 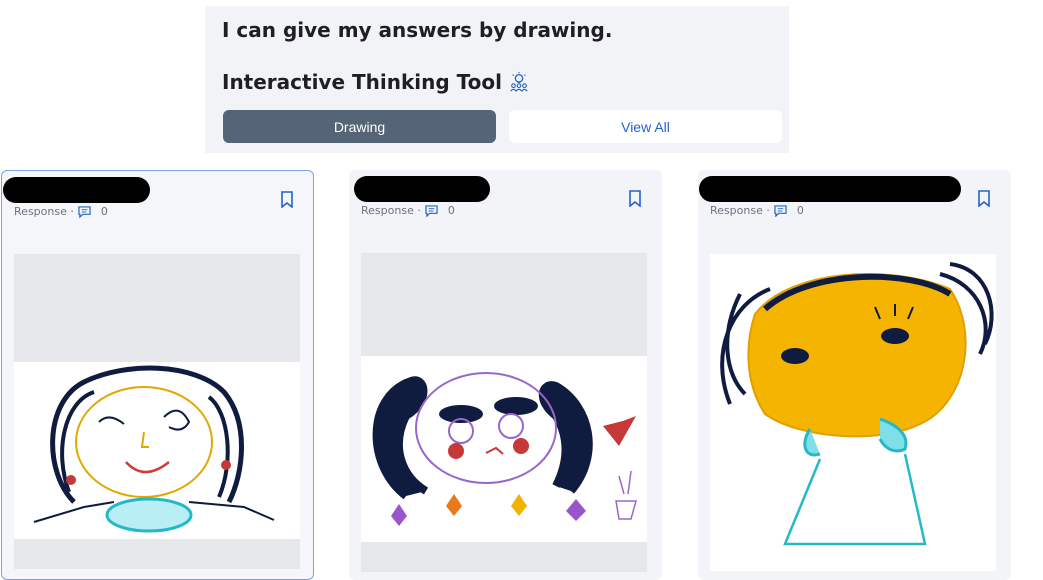 I want to click on prompt-text: I can give my answers by drawing., so click(x=417, y=30).